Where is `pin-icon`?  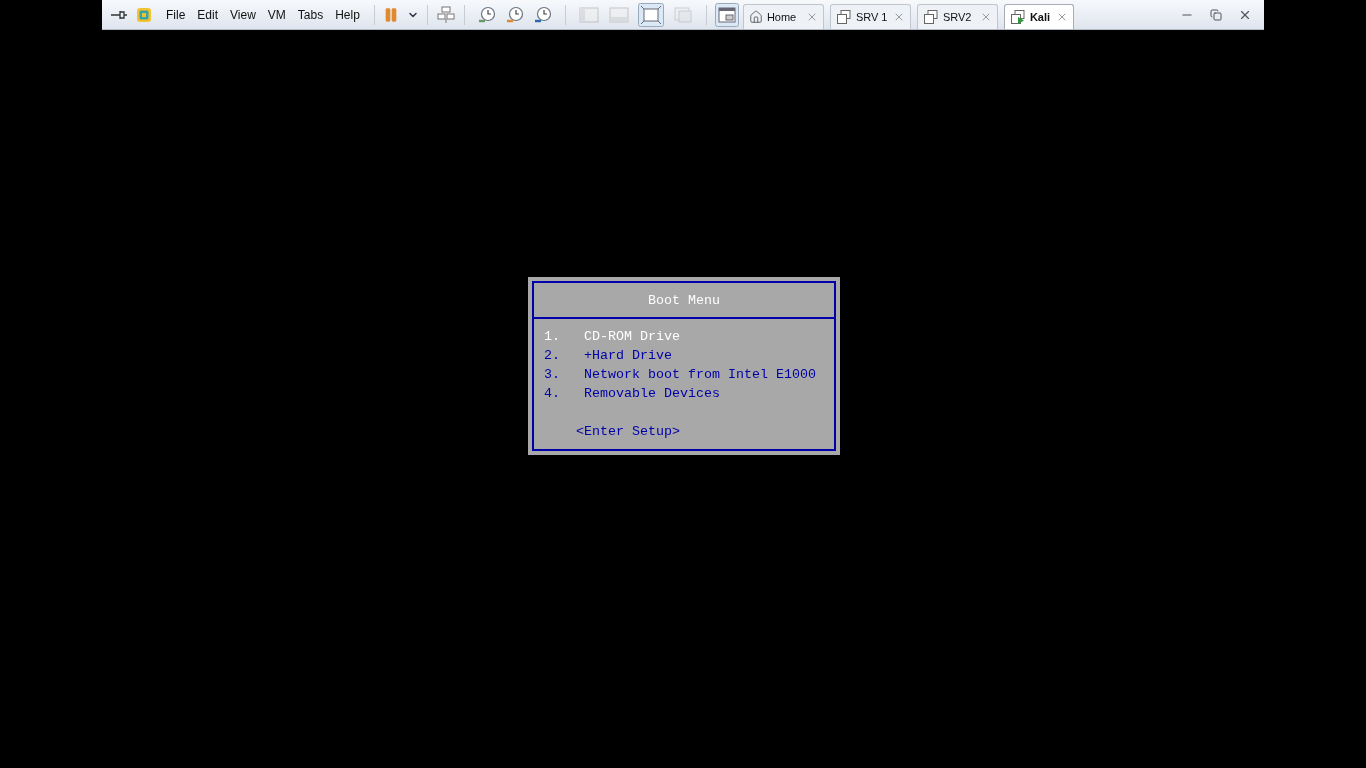 pin-icon is located at coordinates (119, 14).